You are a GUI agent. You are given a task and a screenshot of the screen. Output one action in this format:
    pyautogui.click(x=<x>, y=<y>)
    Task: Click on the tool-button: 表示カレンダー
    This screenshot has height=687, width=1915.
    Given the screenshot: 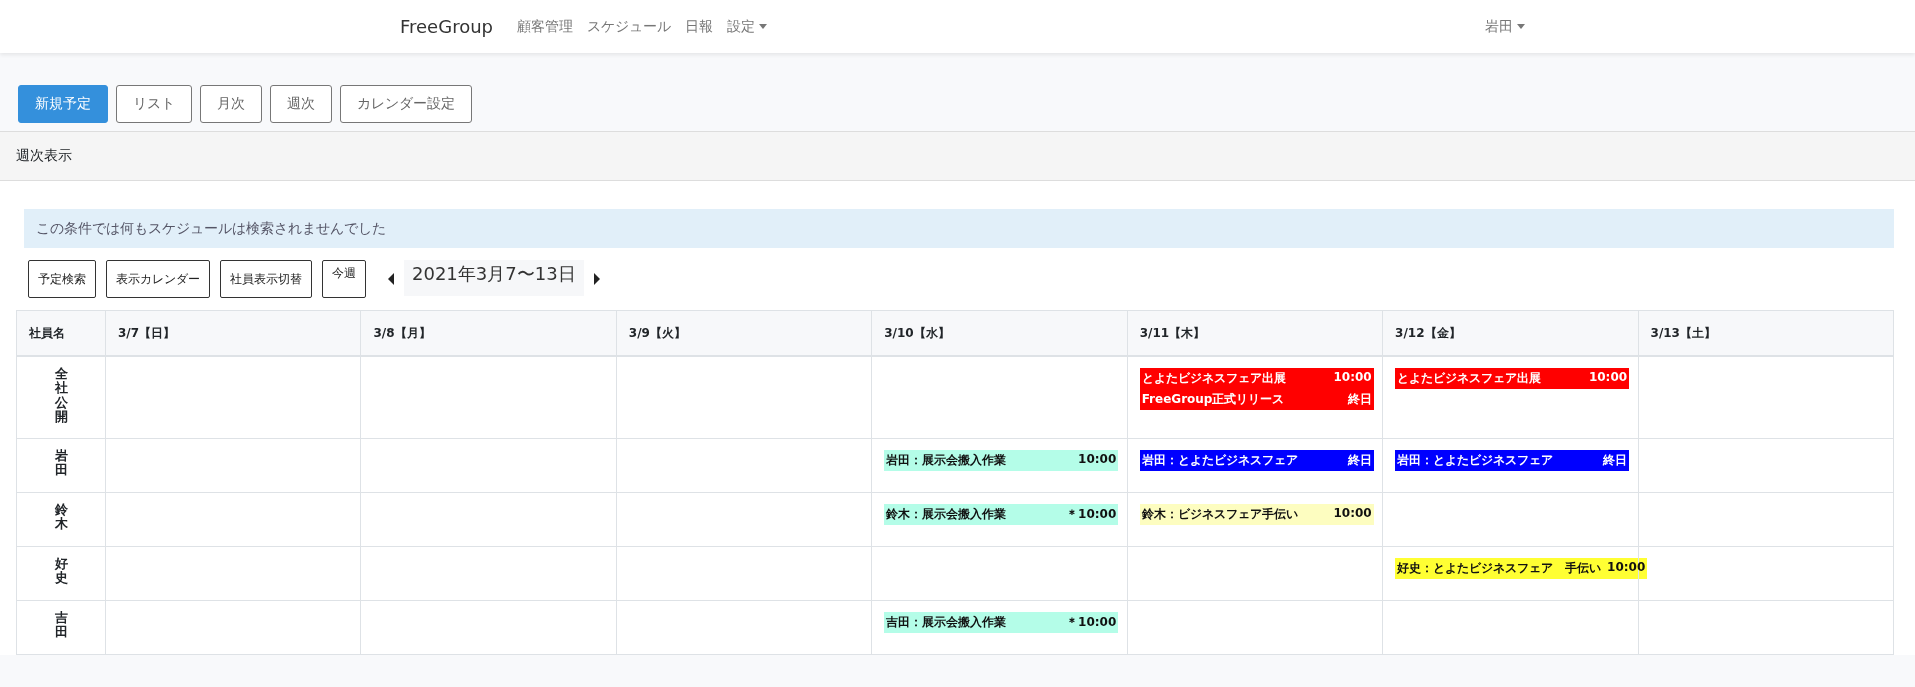 What is the action you would take?
    pyautogui.click(x=158, y=279)
    